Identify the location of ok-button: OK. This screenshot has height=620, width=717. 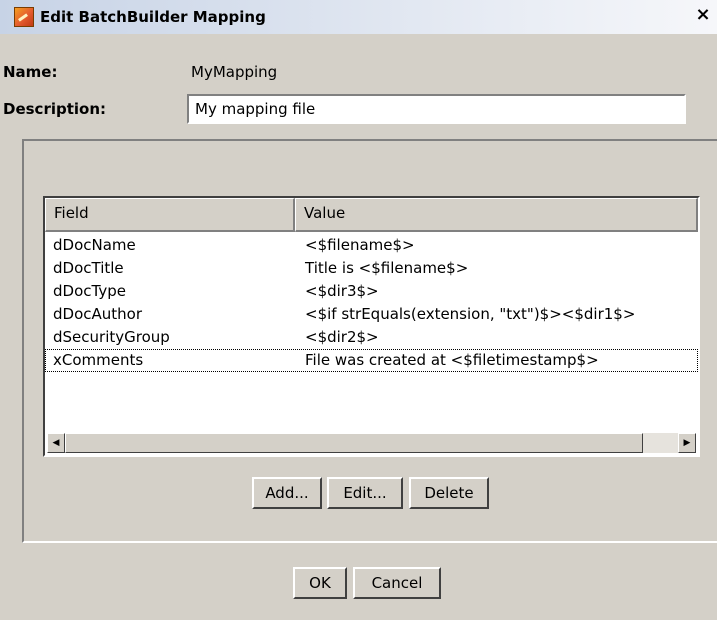
(320, 583).